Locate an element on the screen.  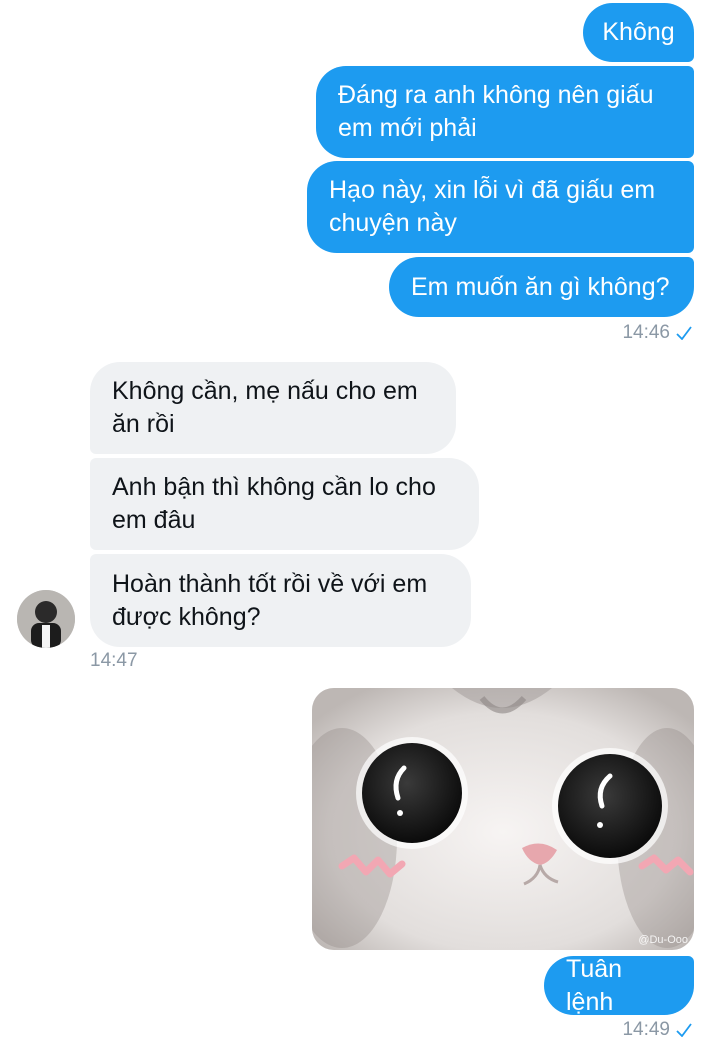
cat-face-image is located at coordinates (503, 819).